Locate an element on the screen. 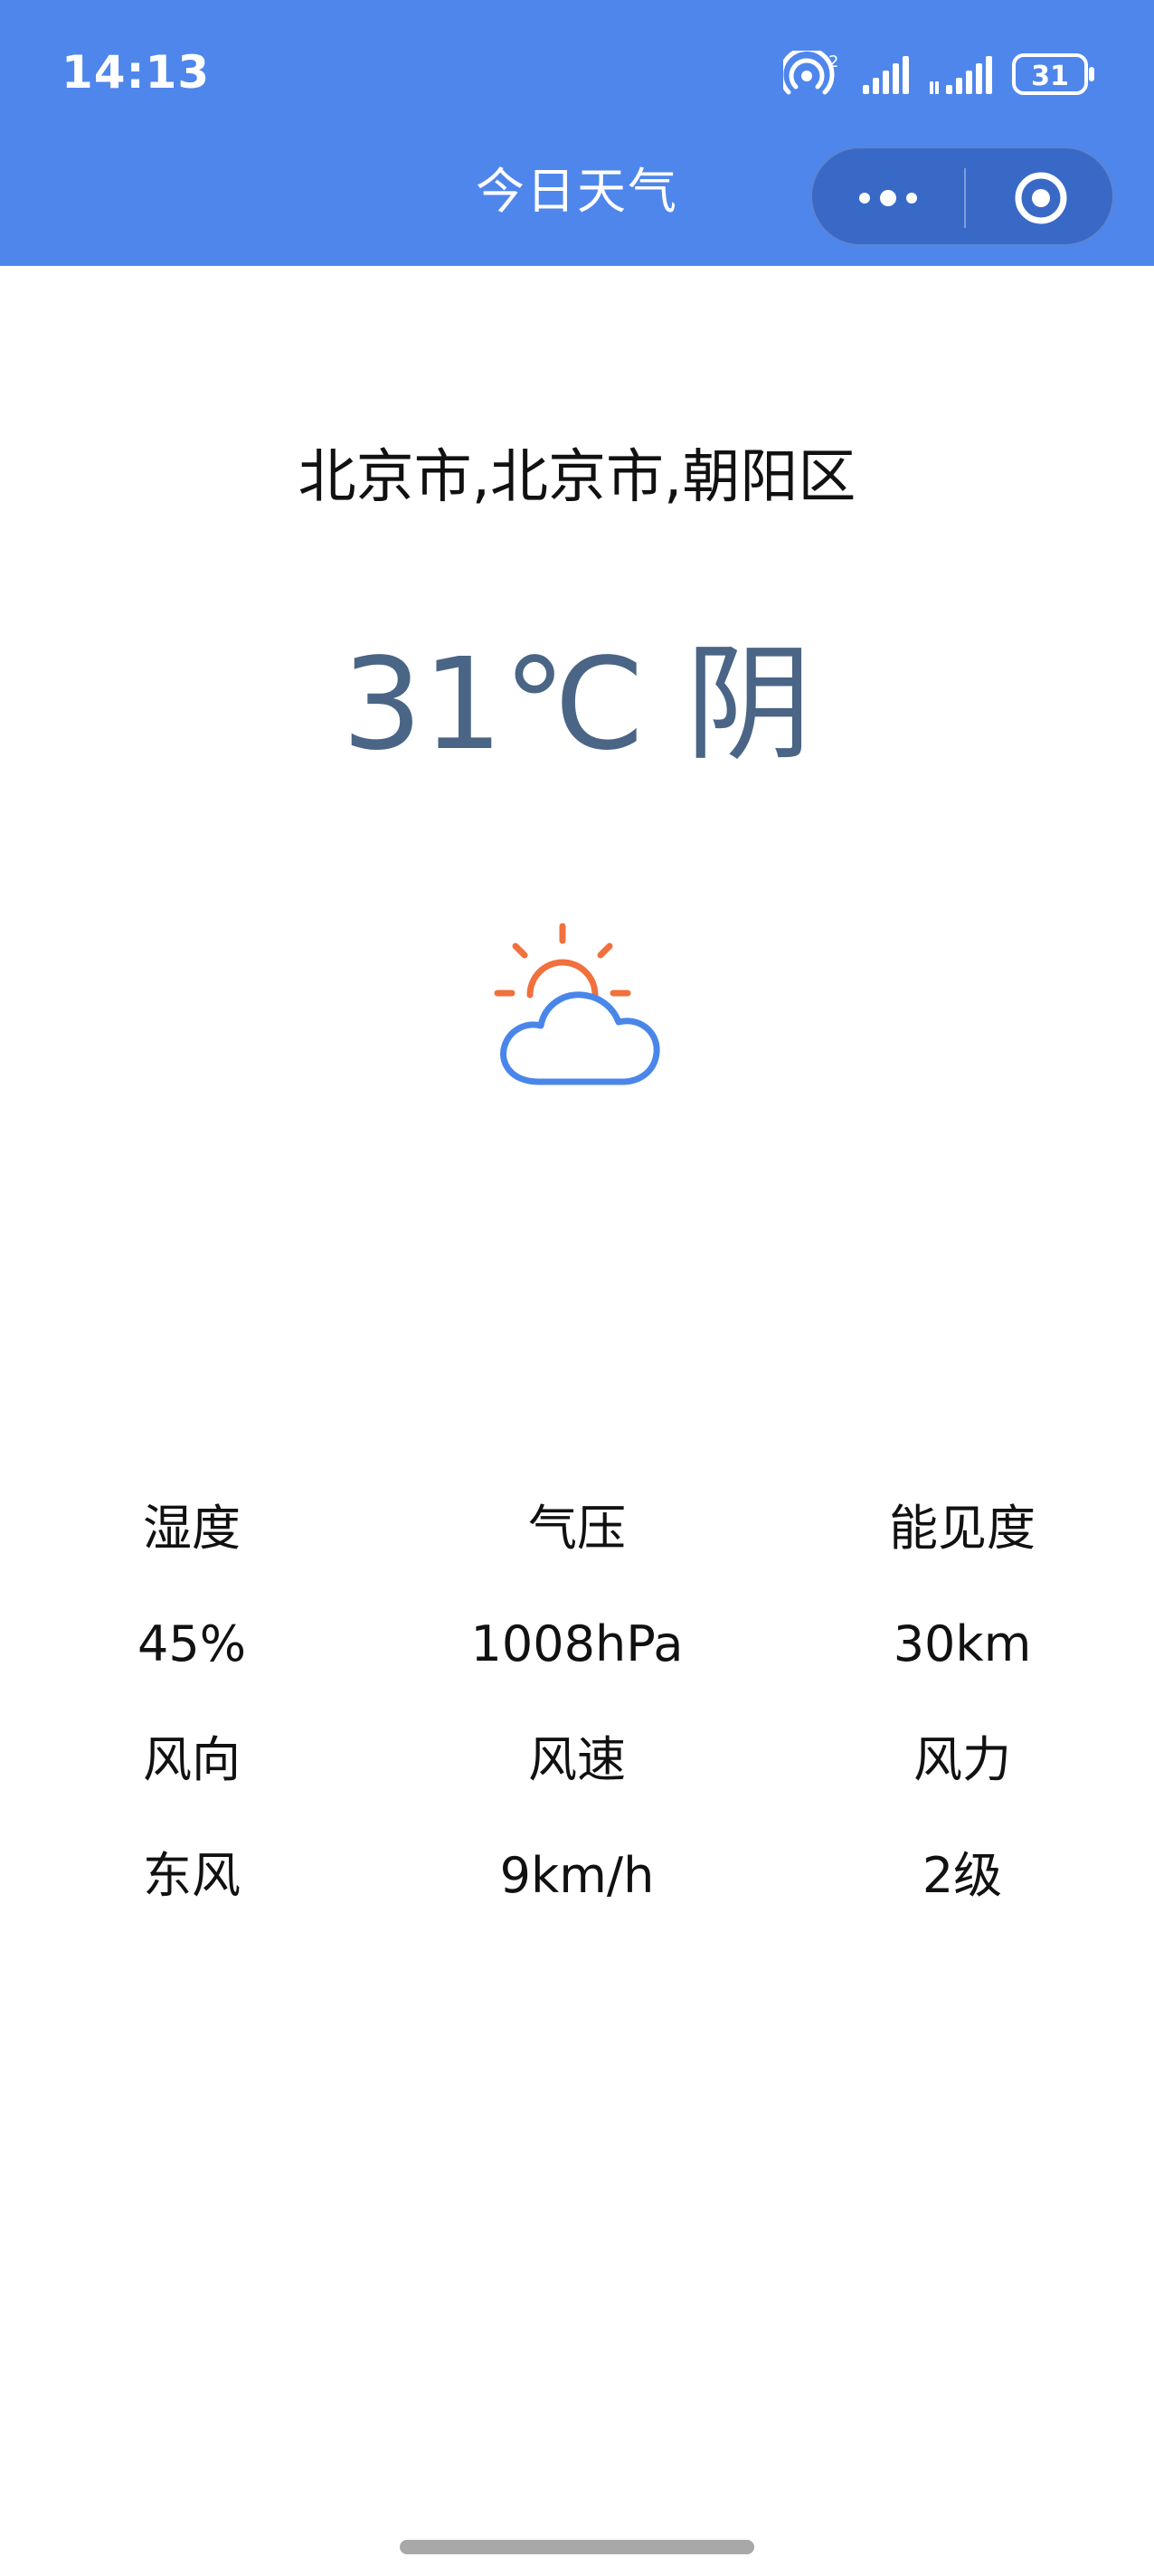  svg-text: 2 is located at coordinates (833, 62).